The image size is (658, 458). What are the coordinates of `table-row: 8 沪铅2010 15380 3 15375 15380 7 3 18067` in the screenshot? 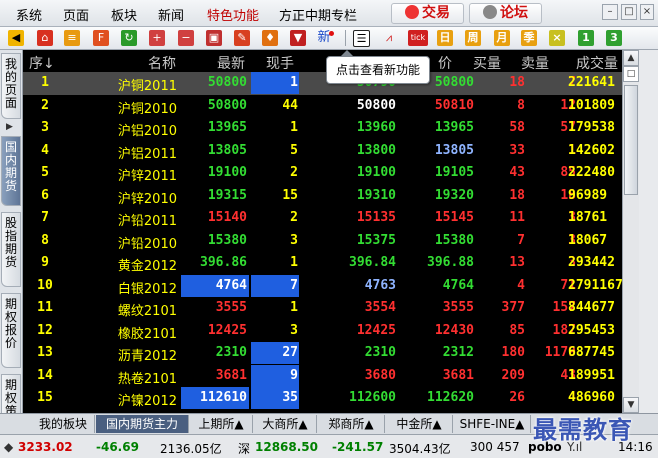 It's located at (322, 241).